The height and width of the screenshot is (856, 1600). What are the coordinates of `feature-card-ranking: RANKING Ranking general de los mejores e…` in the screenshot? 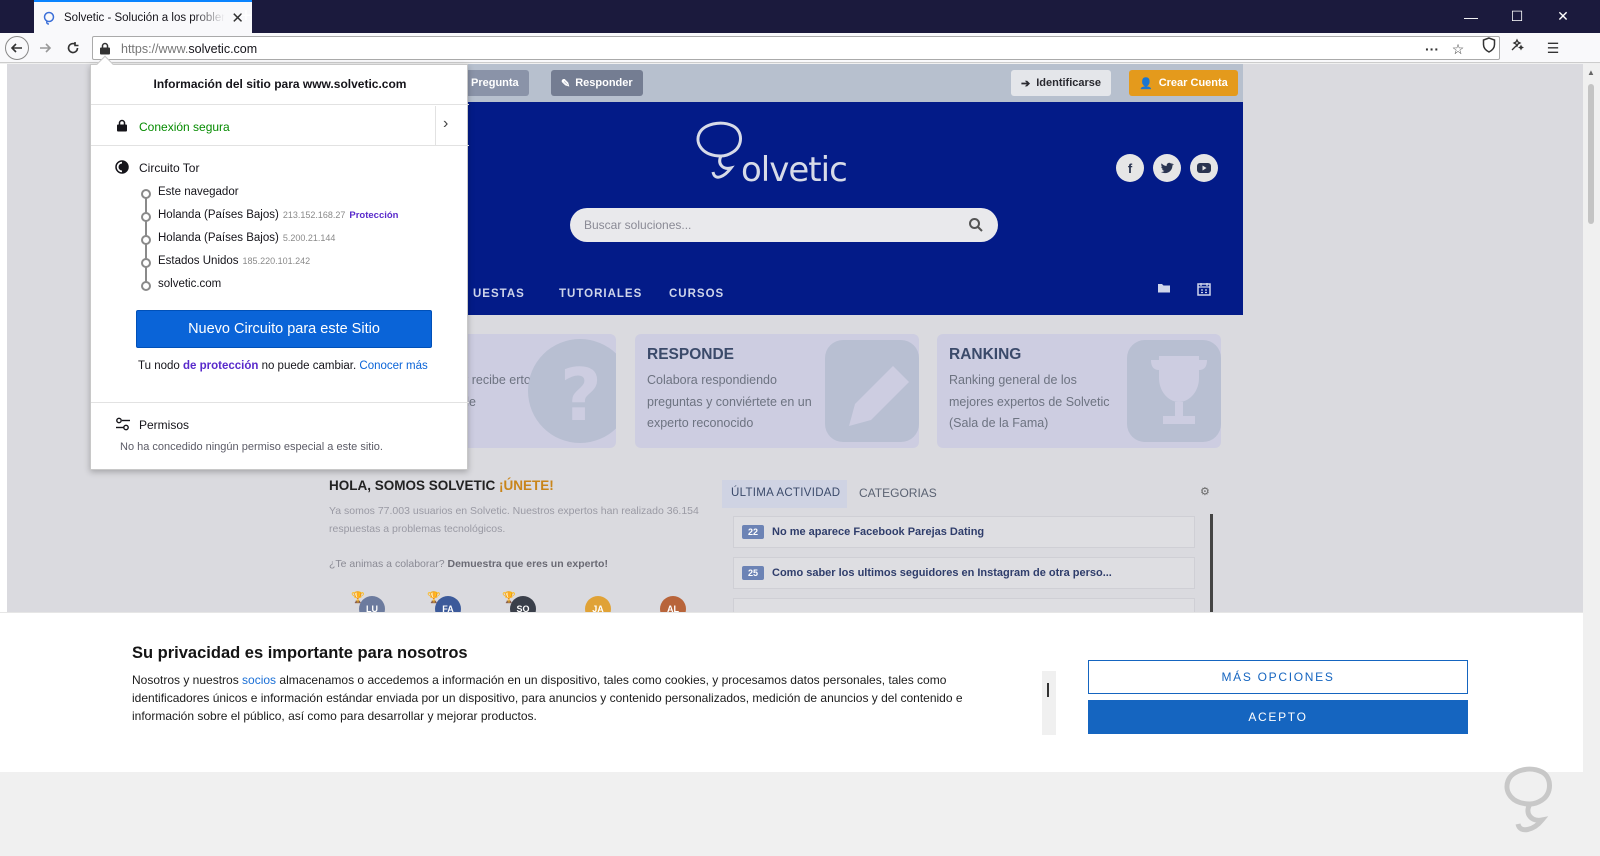 It's located at (1079, 391).